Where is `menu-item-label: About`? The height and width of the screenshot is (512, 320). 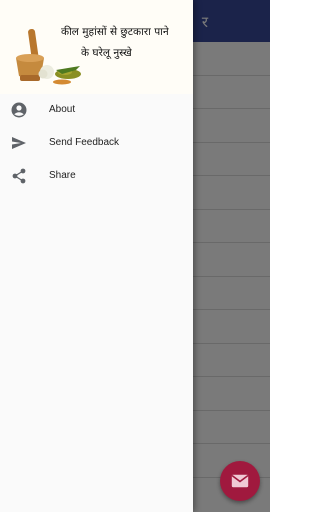 menu-item-label: About is located at coordinates (62, 109).